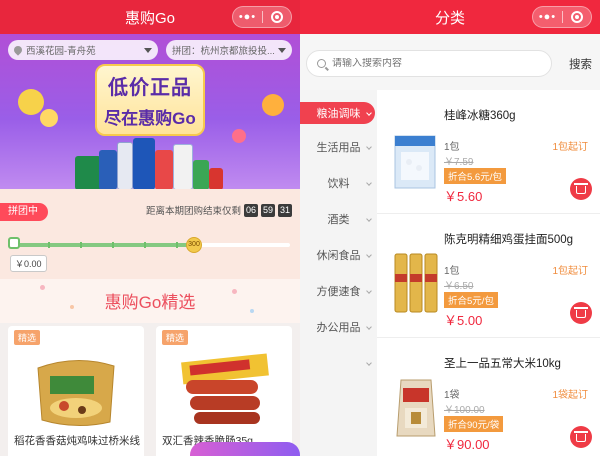 The image size is (600, 456). Describe the element at coordinates (61, 51) in the screenshot. I see `location-text: 西溪花园-青舟苑` at that location.